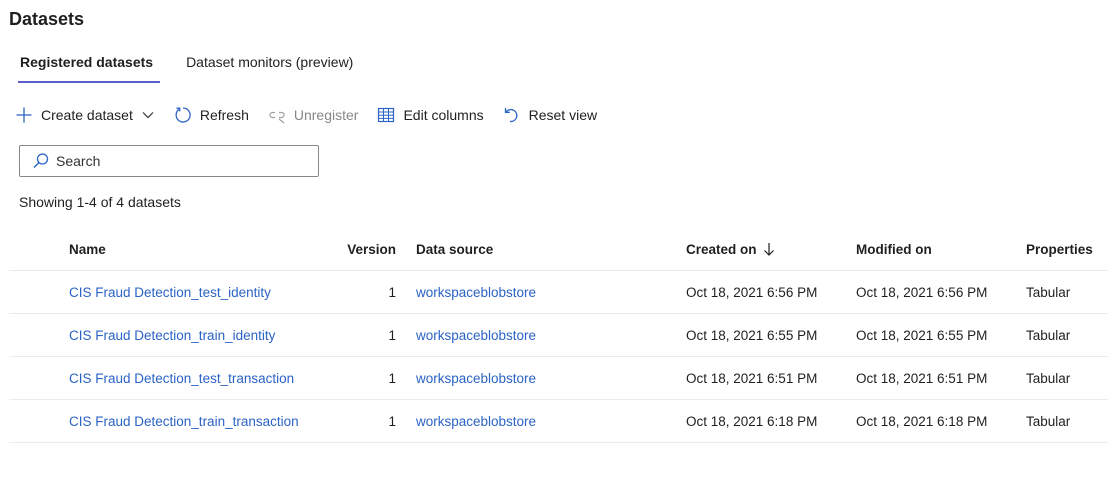 The image size is (1108, 487). Describe the element at coordinates (277, 115) in the screenshot. I see `unregister-icon` at that location.